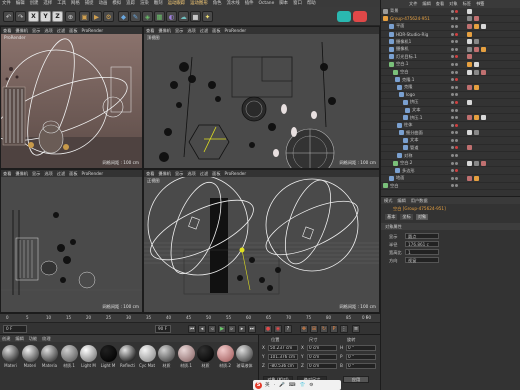  What do you see at coordinates (127, 356) in the screenshot?
I see `material-swatch: Reflecti` at bounding box center [127, 356].